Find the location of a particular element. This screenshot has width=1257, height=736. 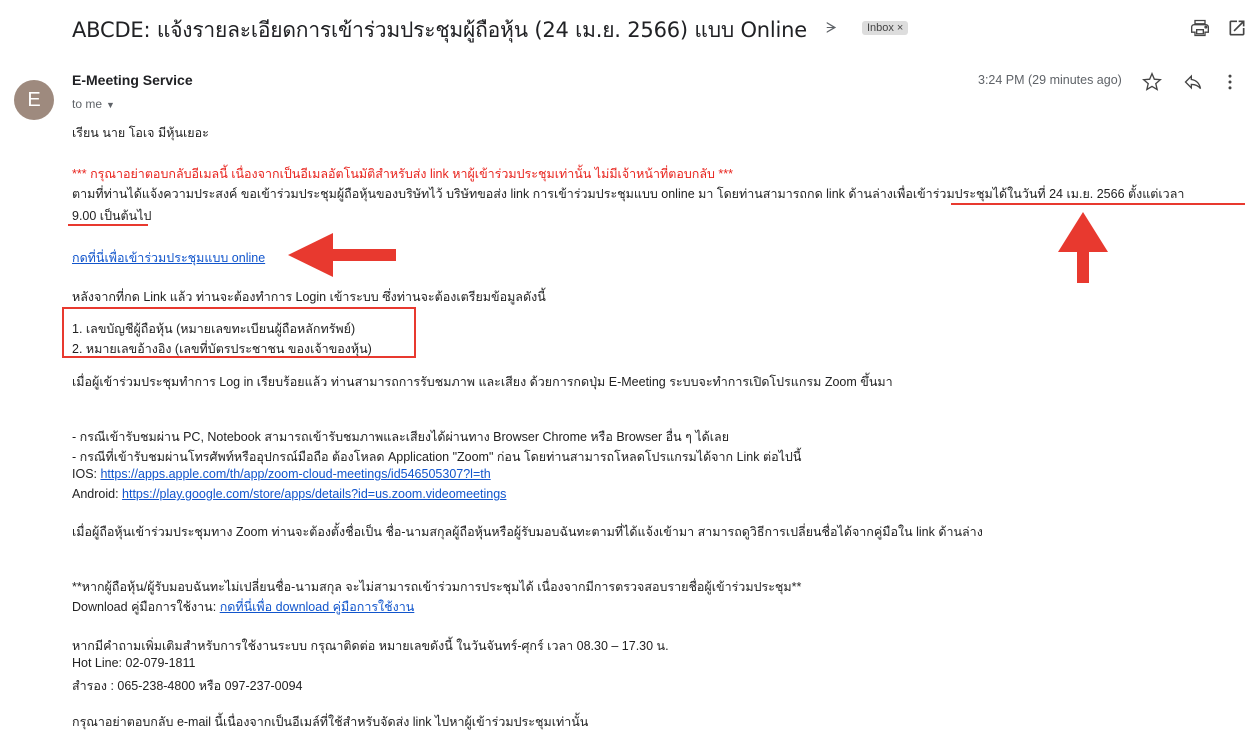

sender-name: E-Meeting Service is located at coordinates (132, 80).